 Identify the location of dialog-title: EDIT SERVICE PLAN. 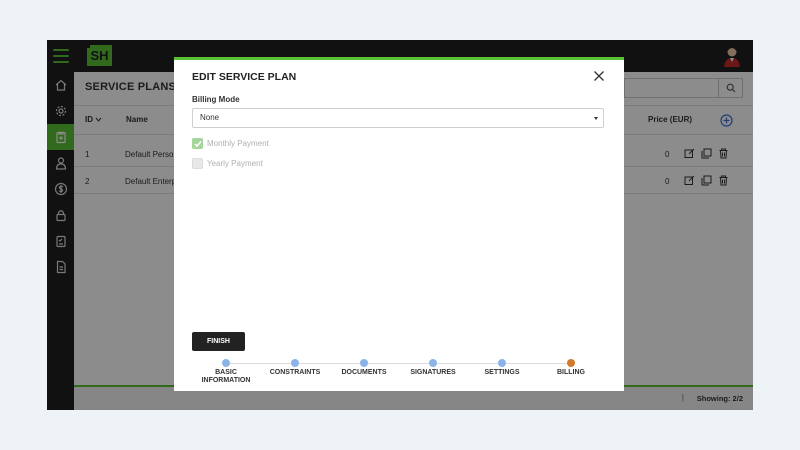
(244, 77).